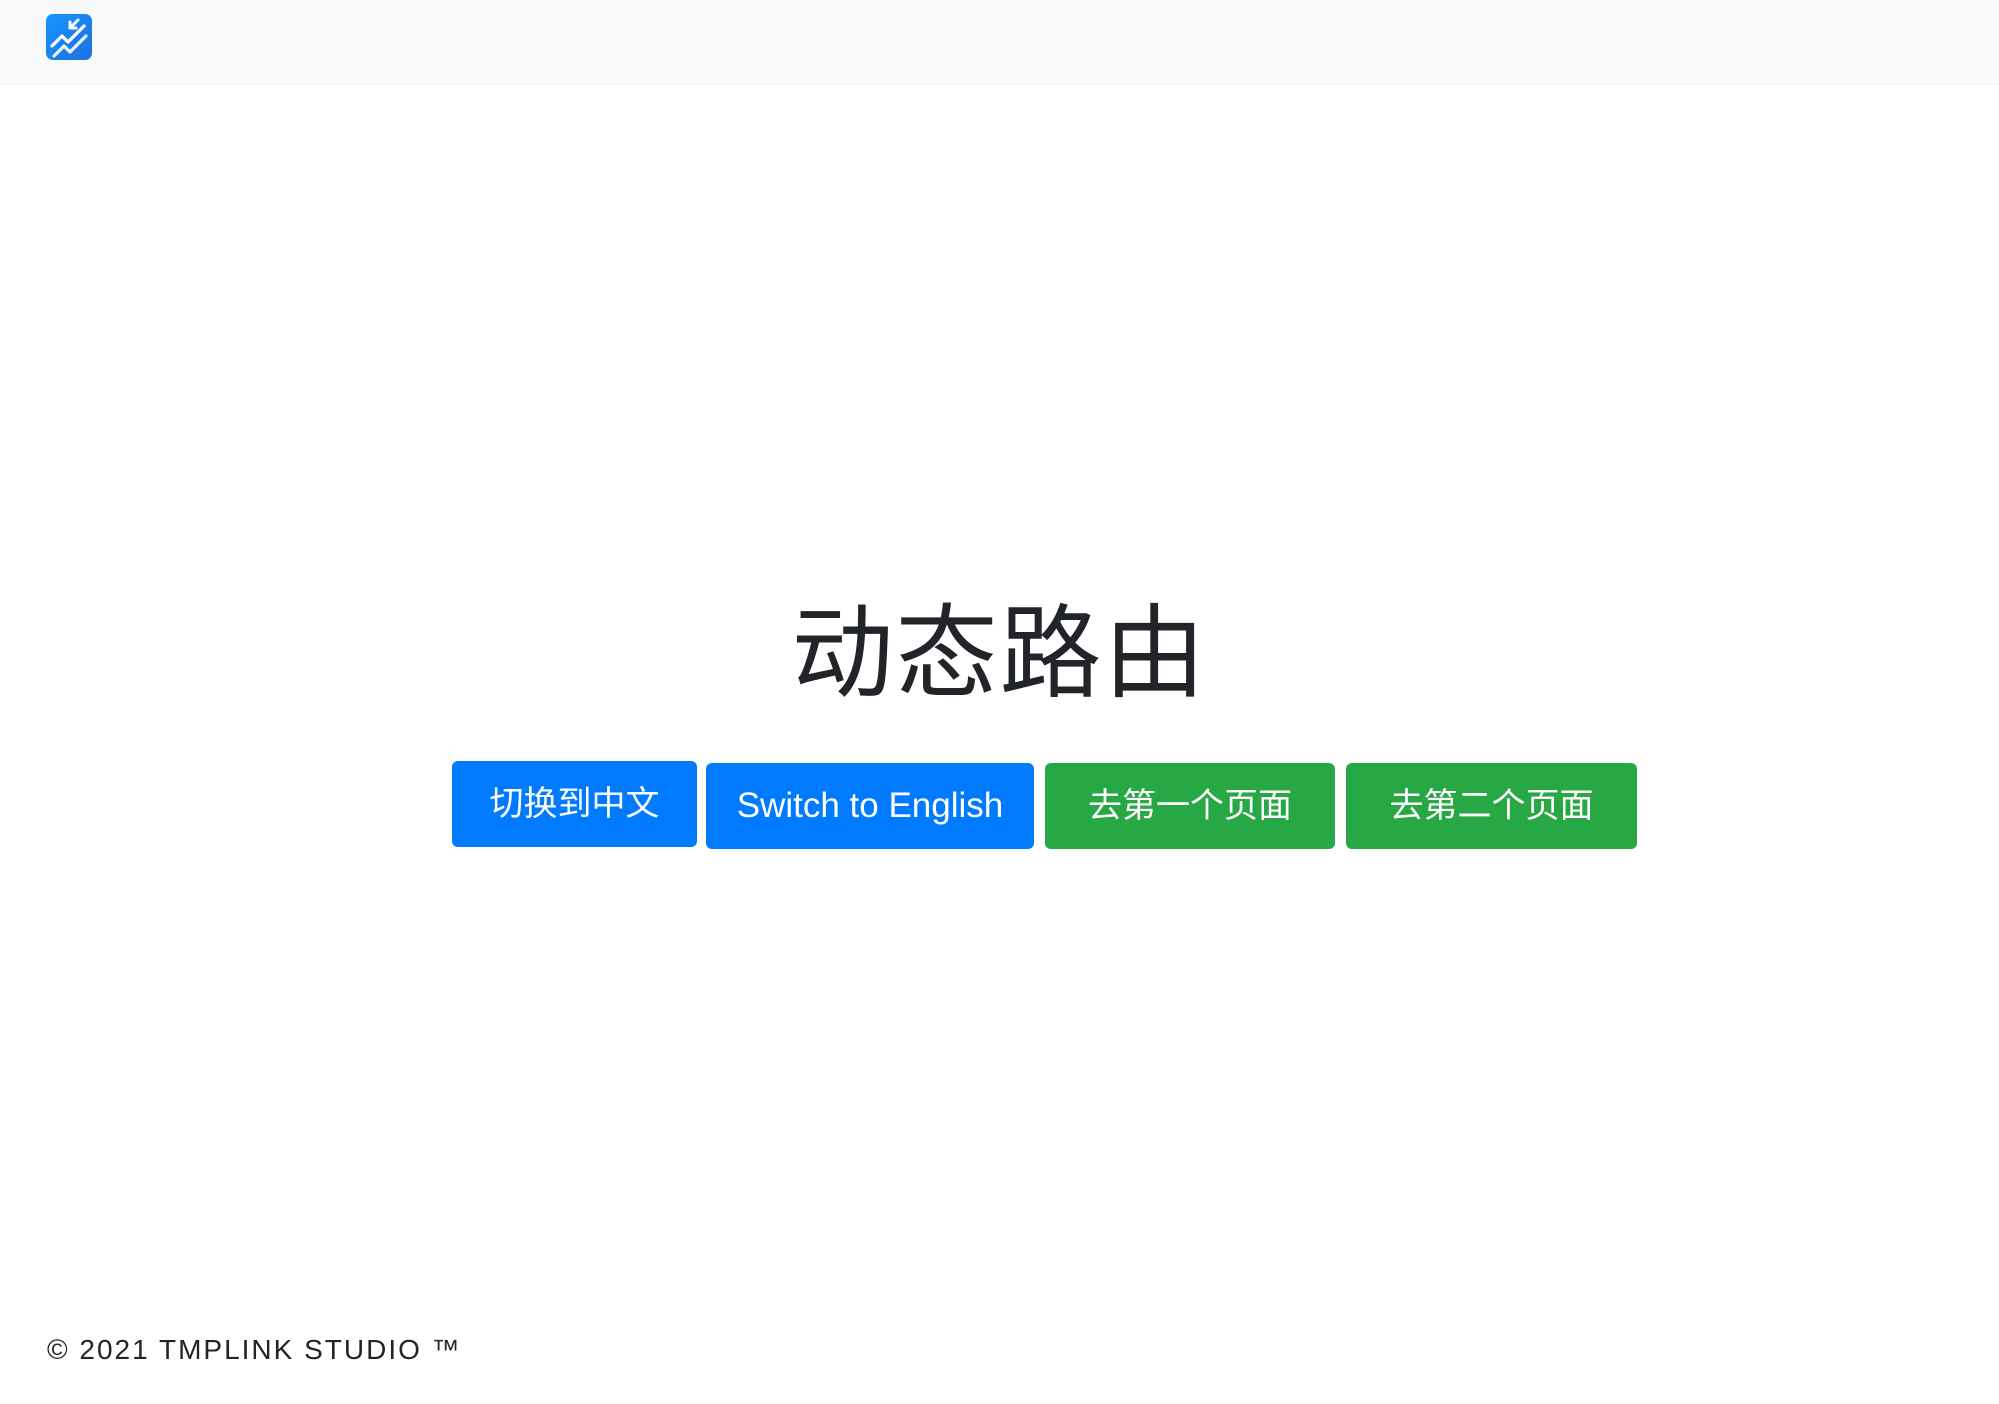  What do you see at coordinates (1491, 806) in the screenshot?
I see `go-second-page-button: 去第二个页面` at bounding box center [1491, 806].